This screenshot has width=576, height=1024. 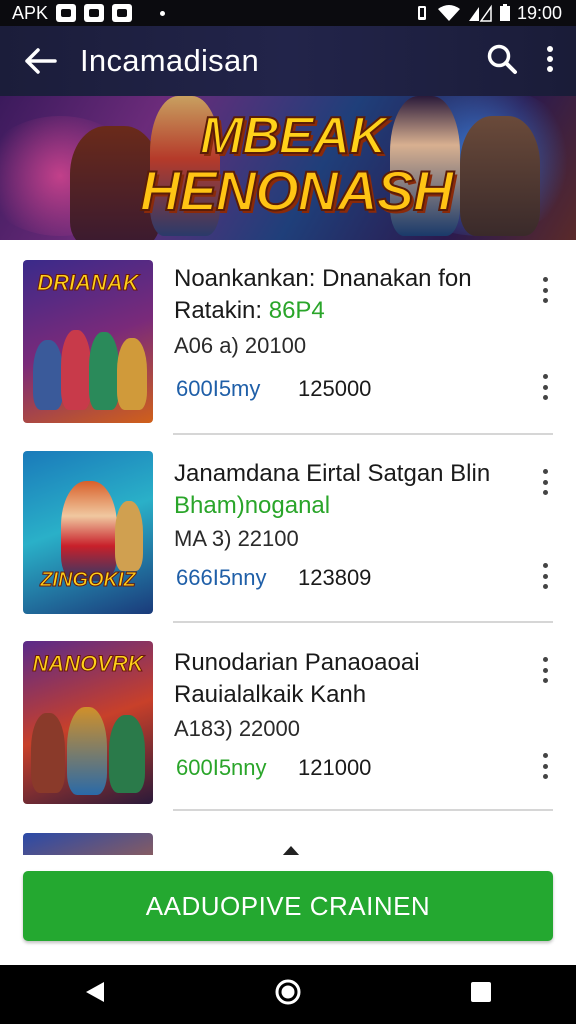 What do you see at coordinates (296, 310) in the screenshot?
I see `item-subtitle-accent: 86P4` at bounding box center [296, 310].